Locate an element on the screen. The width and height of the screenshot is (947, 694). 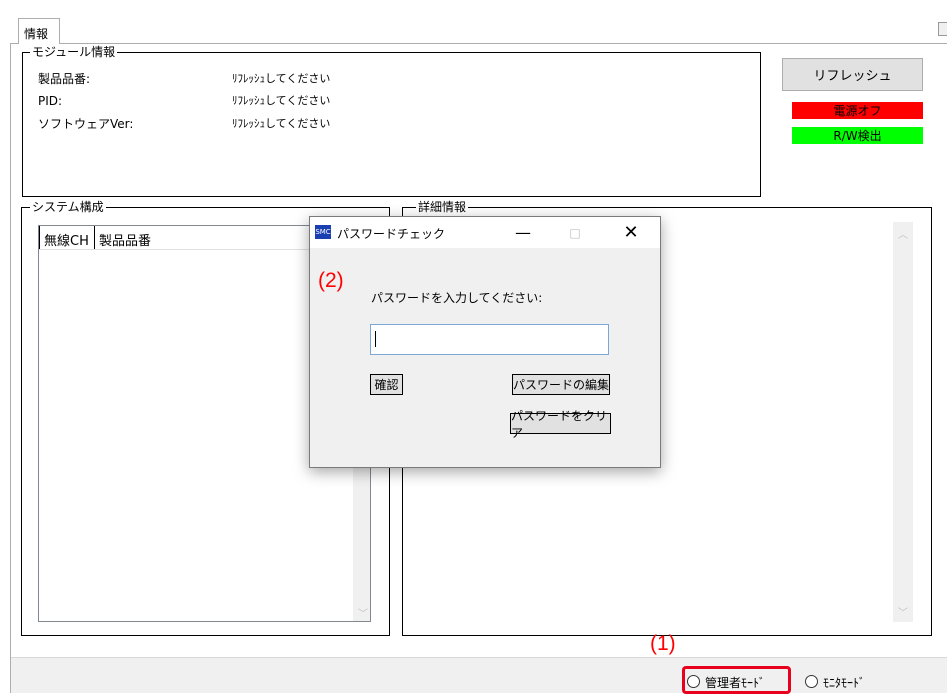
tab-info-label: 情報 is located at coordinates (36, 34).